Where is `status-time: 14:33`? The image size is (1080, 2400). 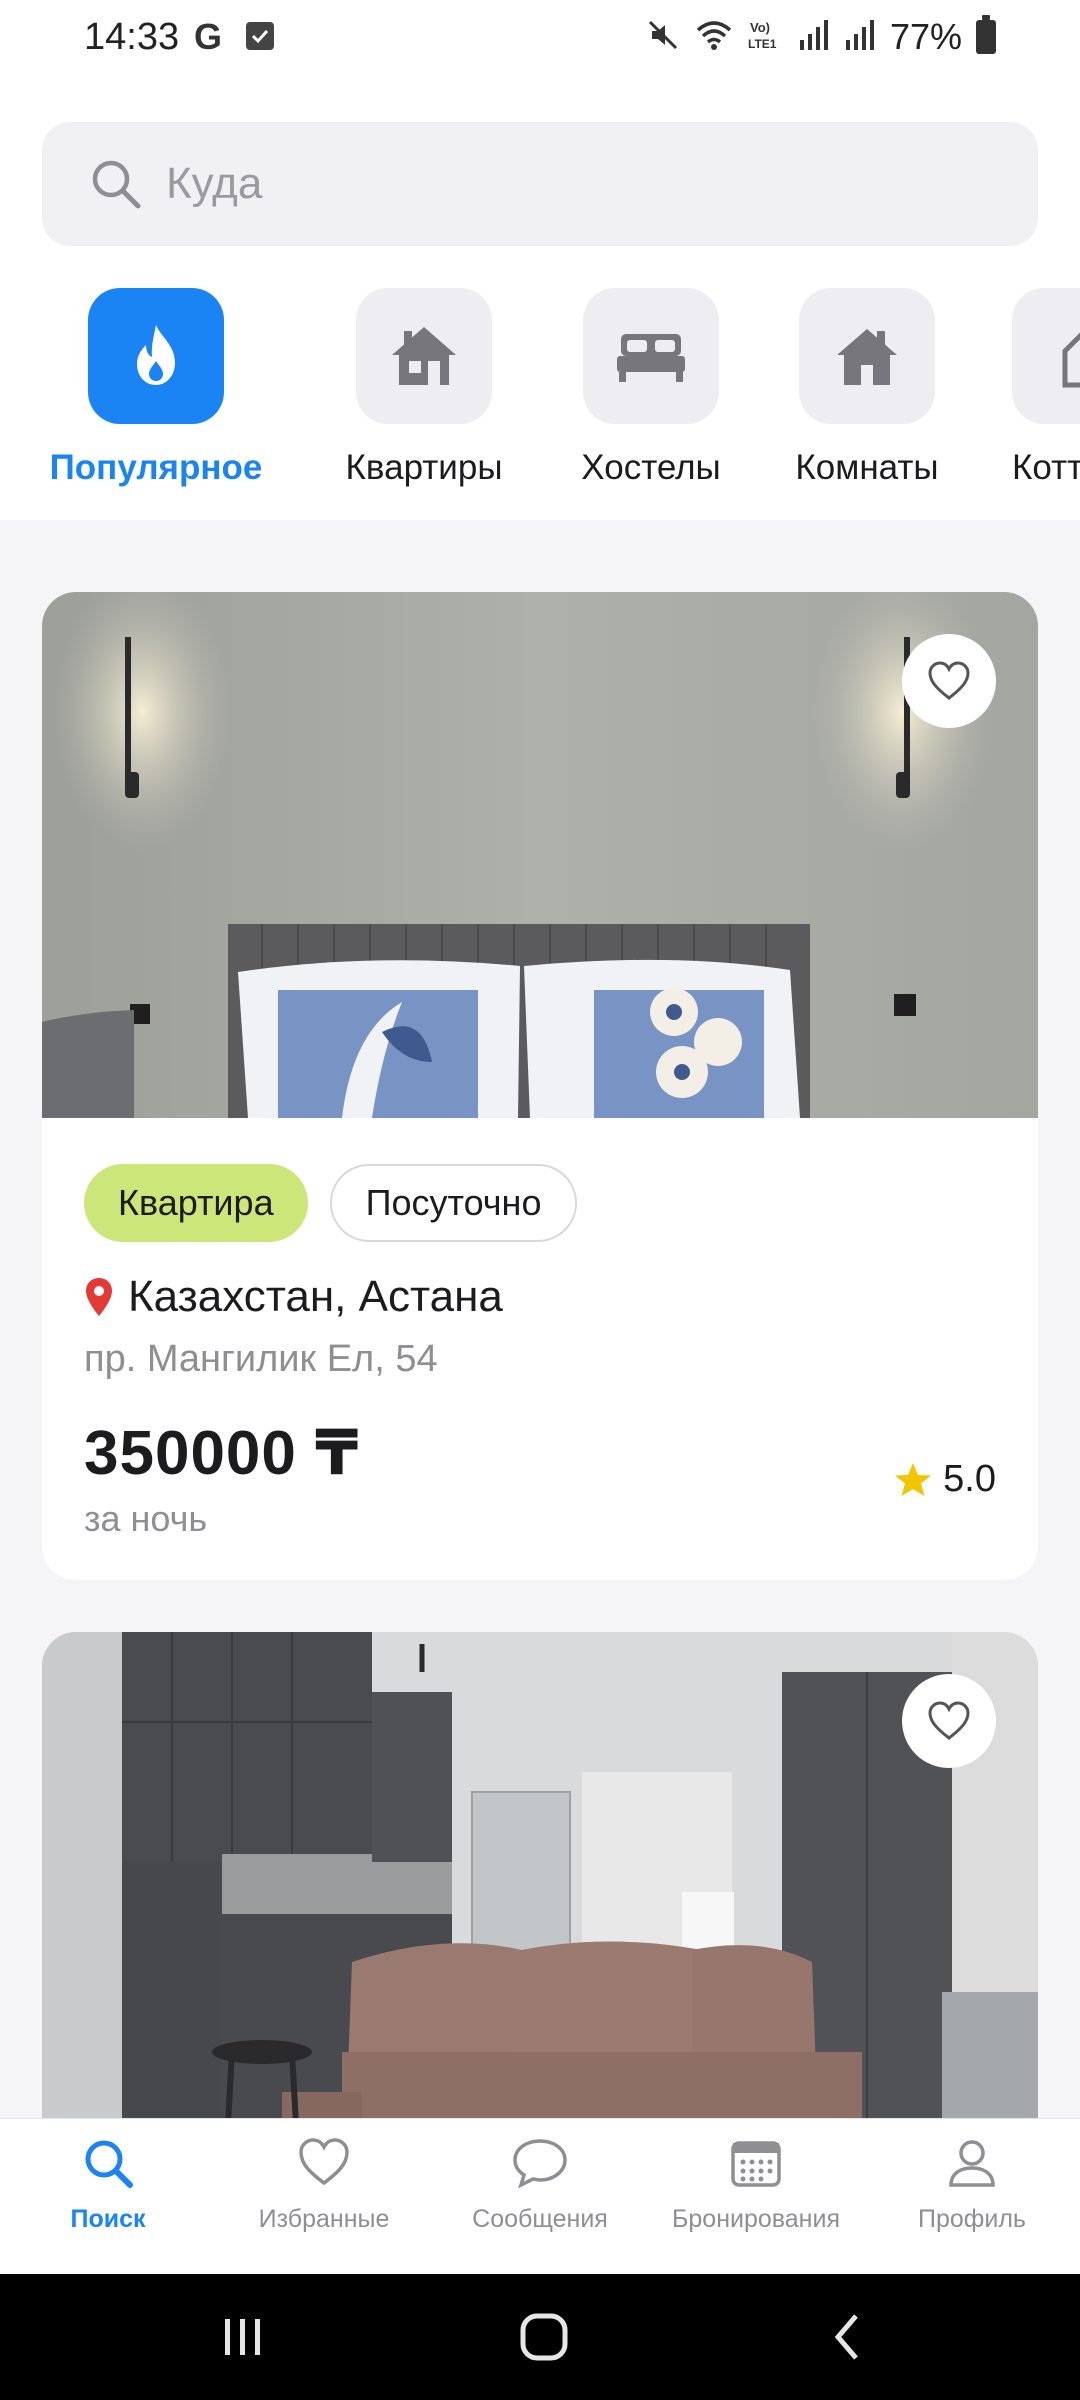 status-time: 14:33 is located at coordinates (132, 37).